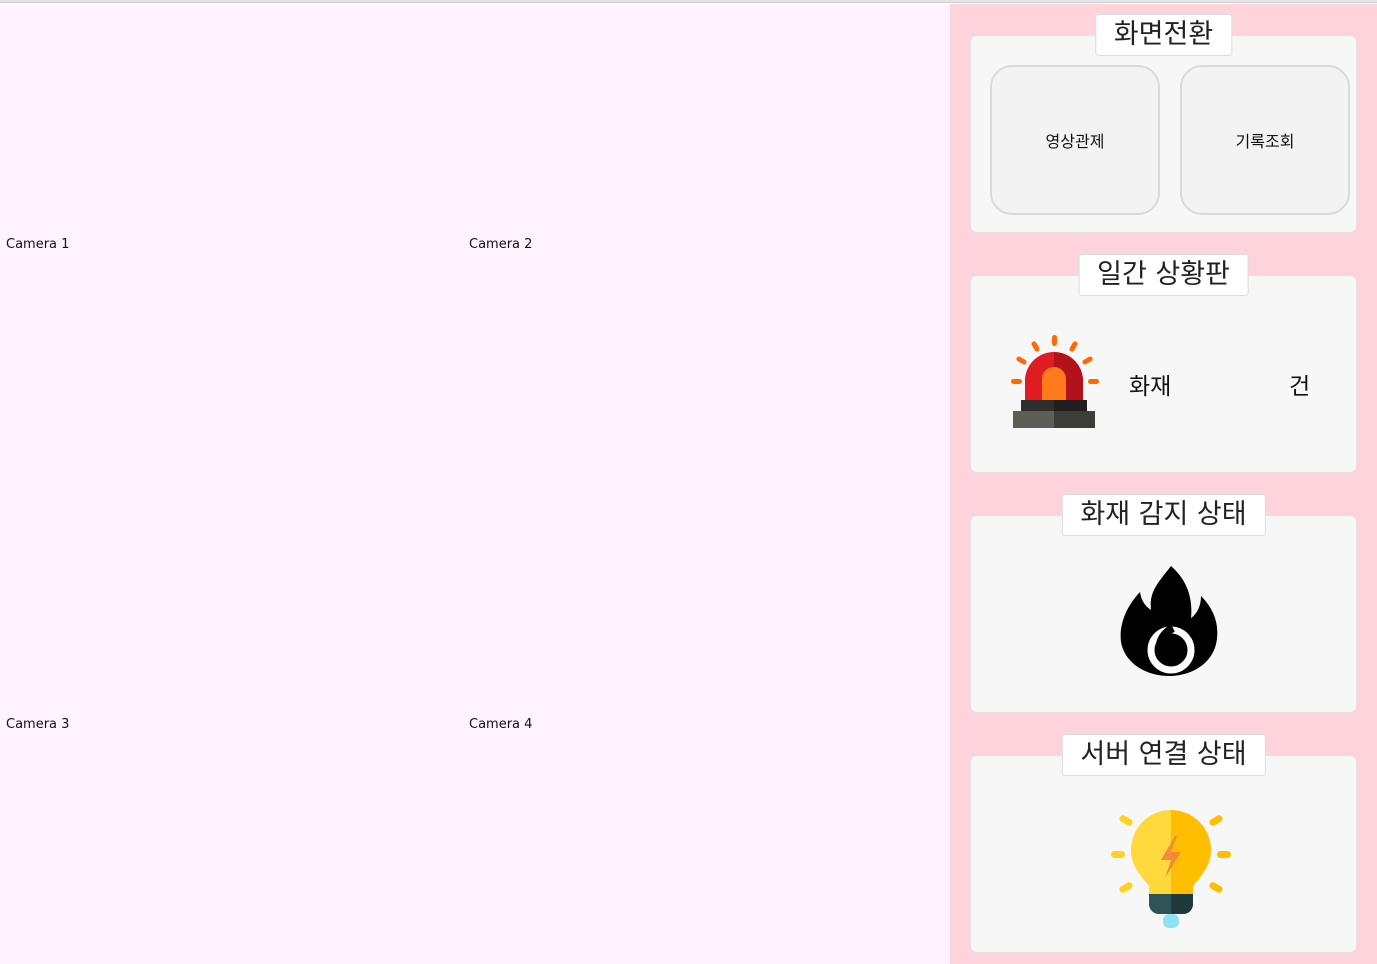 This screenshot has height=964, width=1377. I want to click on screen-switch-panel: 화면전환 영상관제 기록조회, so click(1163, 123).